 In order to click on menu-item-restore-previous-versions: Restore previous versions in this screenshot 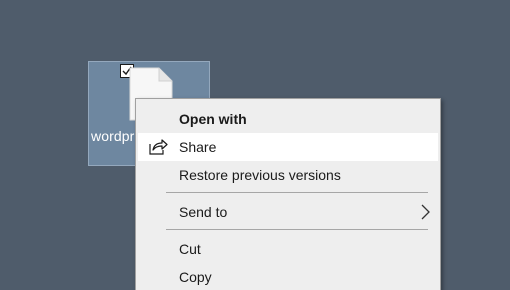, I will do `click(288, 175)`.